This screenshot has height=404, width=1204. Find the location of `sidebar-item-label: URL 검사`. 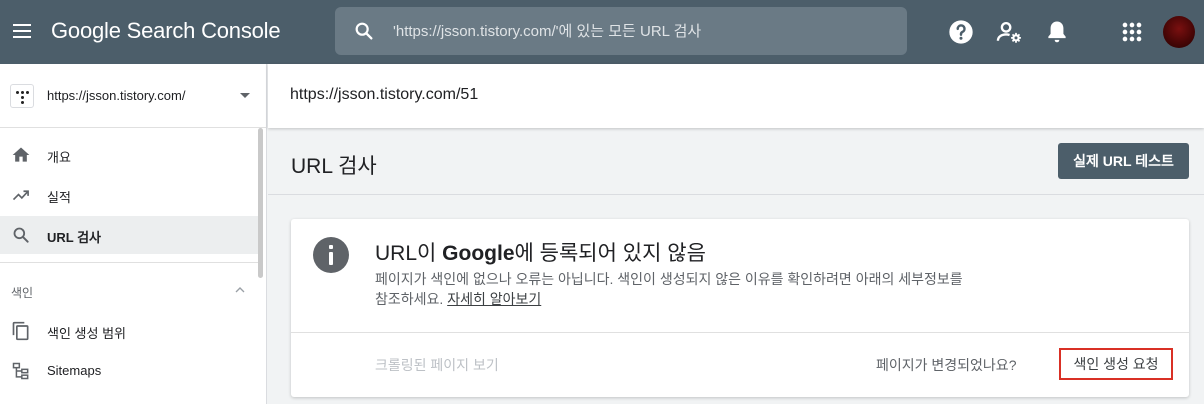

sidebar-item-label: URL 검사 is located at coordinates (74, 237).